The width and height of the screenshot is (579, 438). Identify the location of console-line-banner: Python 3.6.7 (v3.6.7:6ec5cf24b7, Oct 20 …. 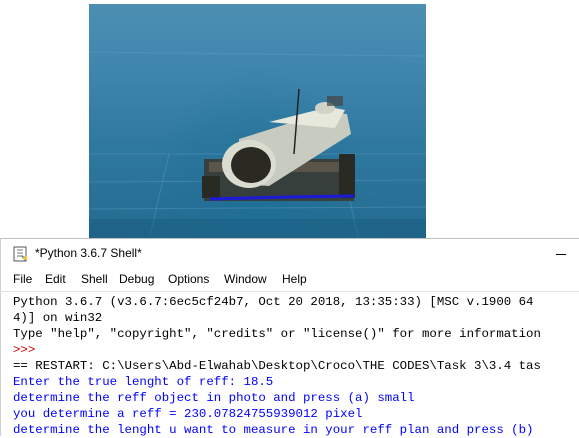
(273, 302).